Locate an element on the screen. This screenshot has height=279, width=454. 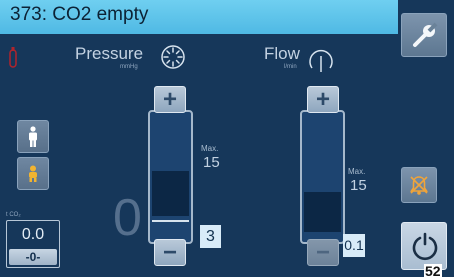
child-mode-button is located at coordinates (33, 173).